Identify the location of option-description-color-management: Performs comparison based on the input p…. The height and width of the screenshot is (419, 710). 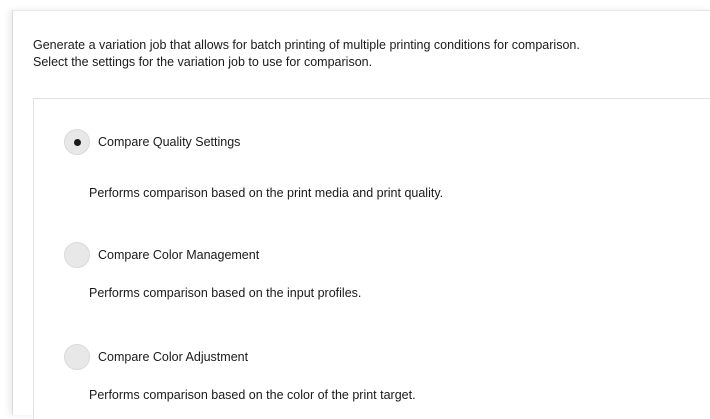
(225, 293).